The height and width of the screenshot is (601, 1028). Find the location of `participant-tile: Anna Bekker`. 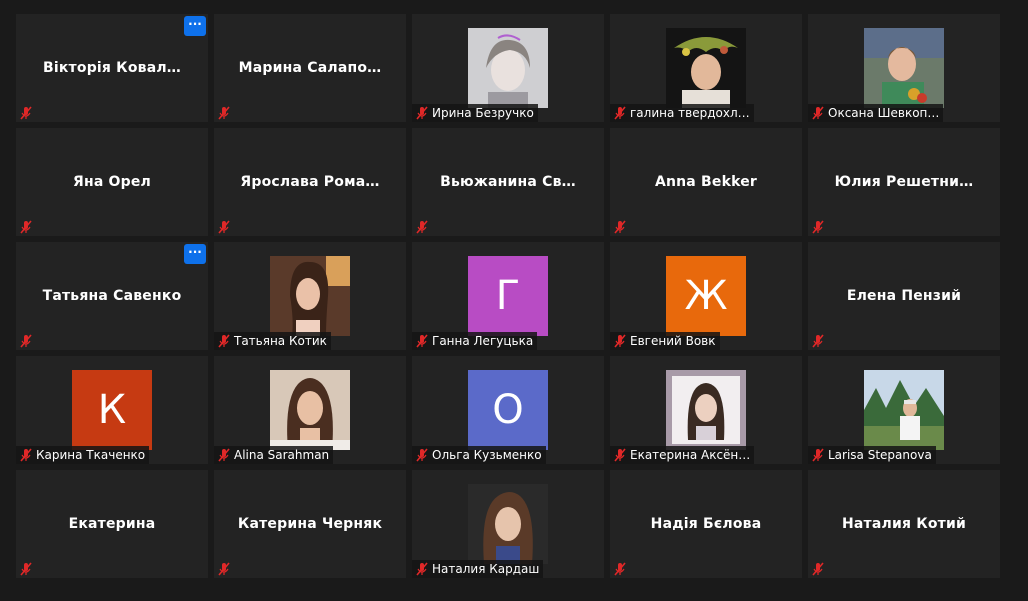

participant-tile: Anna Bekker is located at coordinates (706, 182).